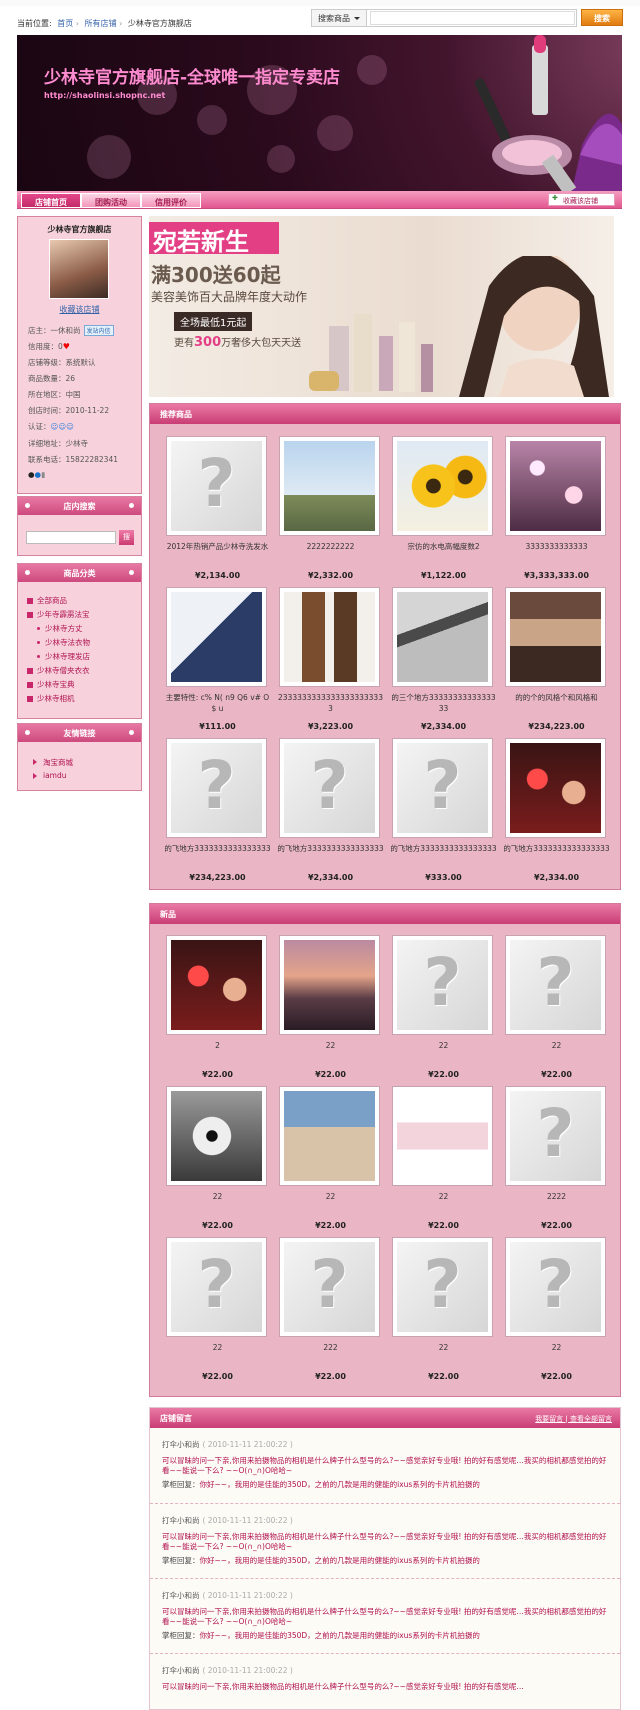  What do you see at coordinates (84, 602) in the screenshot?
I see `category-item: 全部商品` at bounding box center [84, 602].